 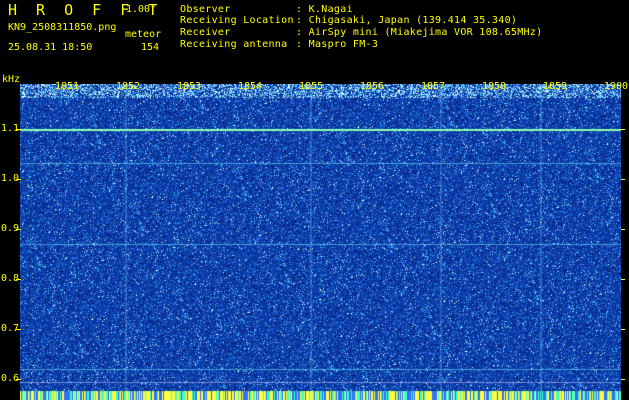 What do you see at coordinates (419, 32) in the screenshot?
I see `receiver-value: : AirSpy mini (Miakejima VOR 108.65MHz)` at bounding box center [419, 32].